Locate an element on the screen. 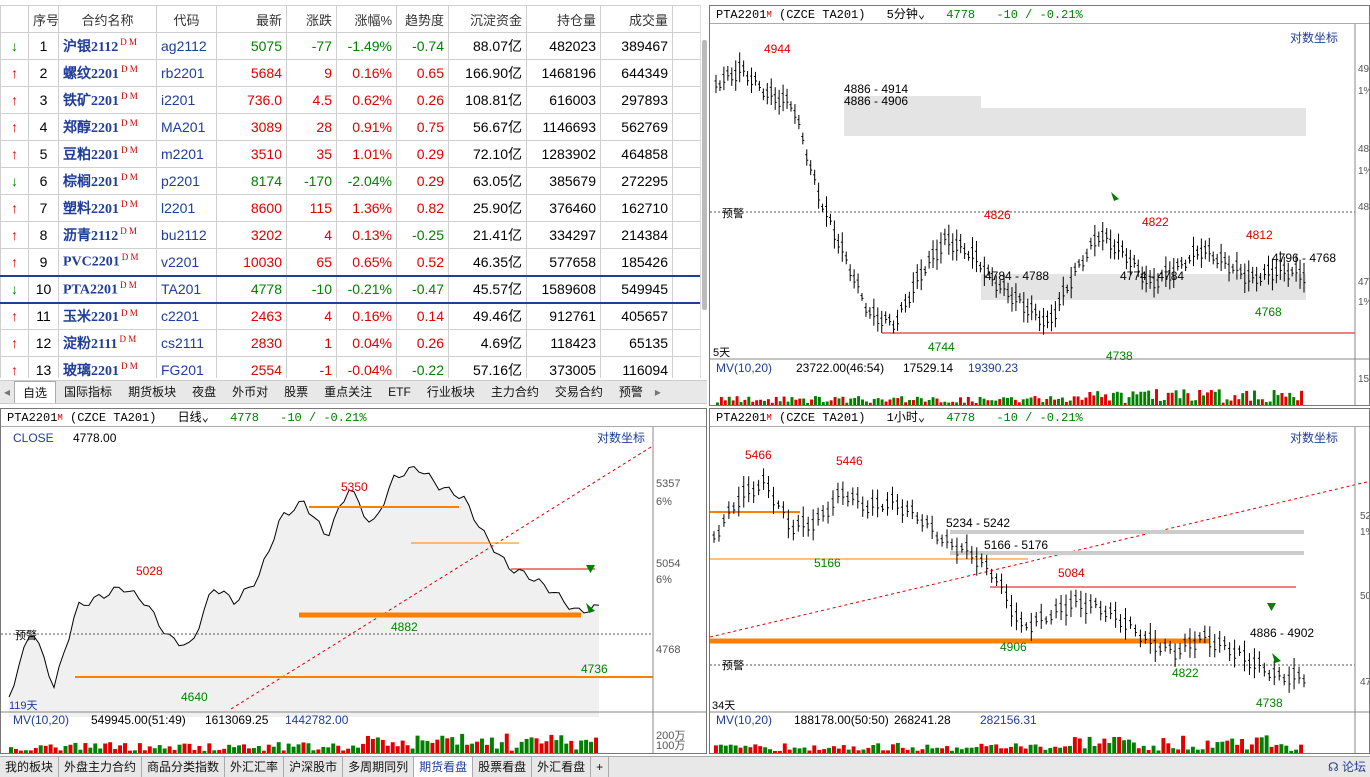  price-label: 4796 - 4768 is located at coordinates (1304, 258).